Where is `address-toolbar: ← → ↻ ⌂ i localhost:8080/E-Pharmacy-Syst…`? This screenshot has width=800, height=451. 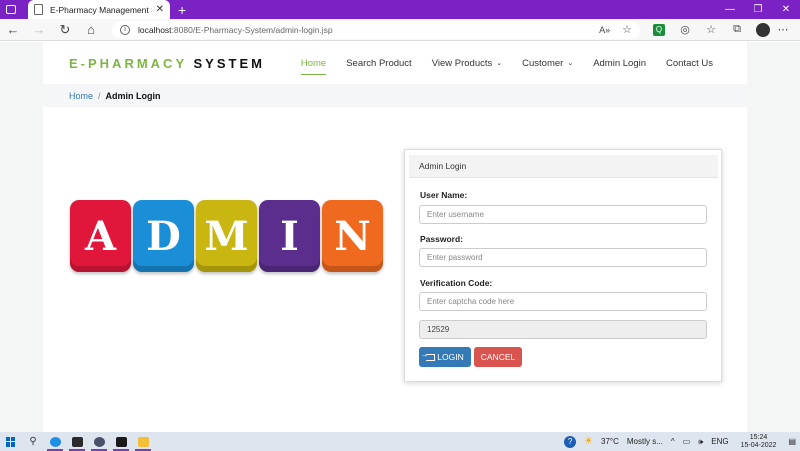 address-toolbar: ← → ↻ ⌂ i localhost:8080/E-Pharmacy-Syst… is located at coordinates (400, 30).